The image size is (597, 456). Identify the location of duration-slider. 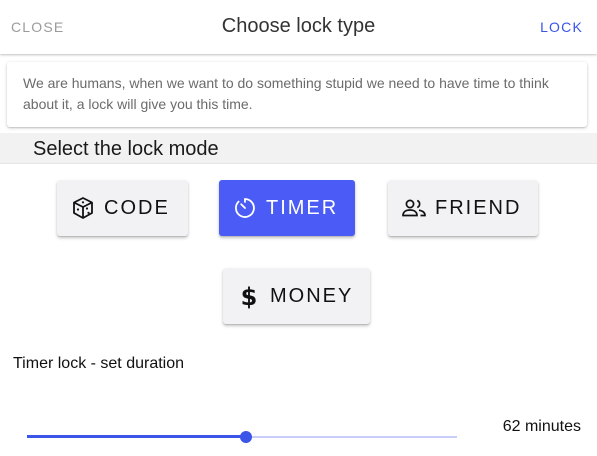
(242, 437).